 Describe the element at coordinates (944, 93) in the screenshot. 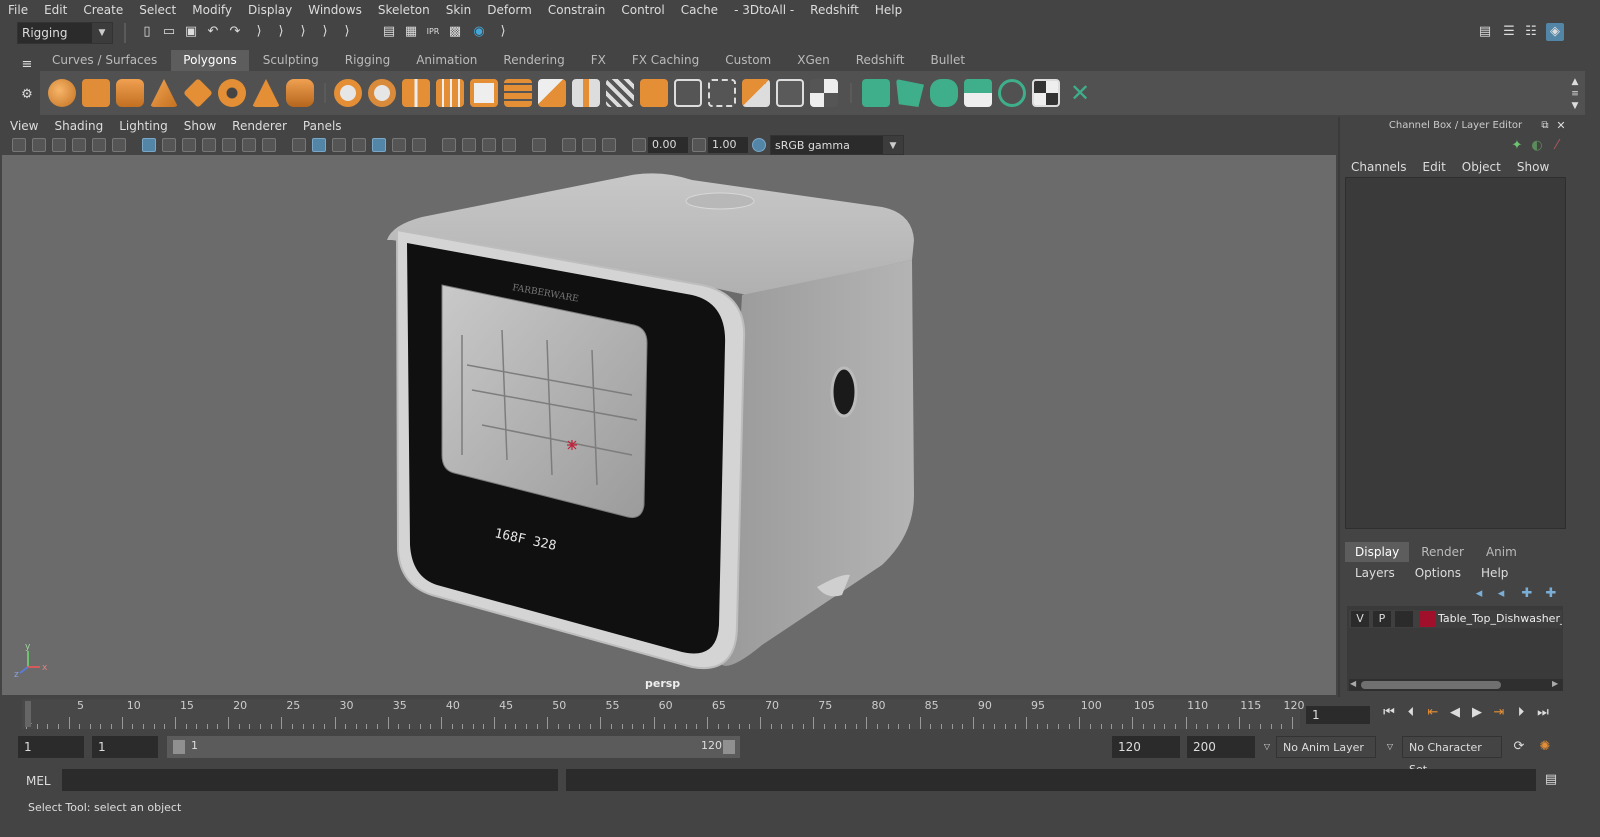

I see `spherical-map-icon` at that location.